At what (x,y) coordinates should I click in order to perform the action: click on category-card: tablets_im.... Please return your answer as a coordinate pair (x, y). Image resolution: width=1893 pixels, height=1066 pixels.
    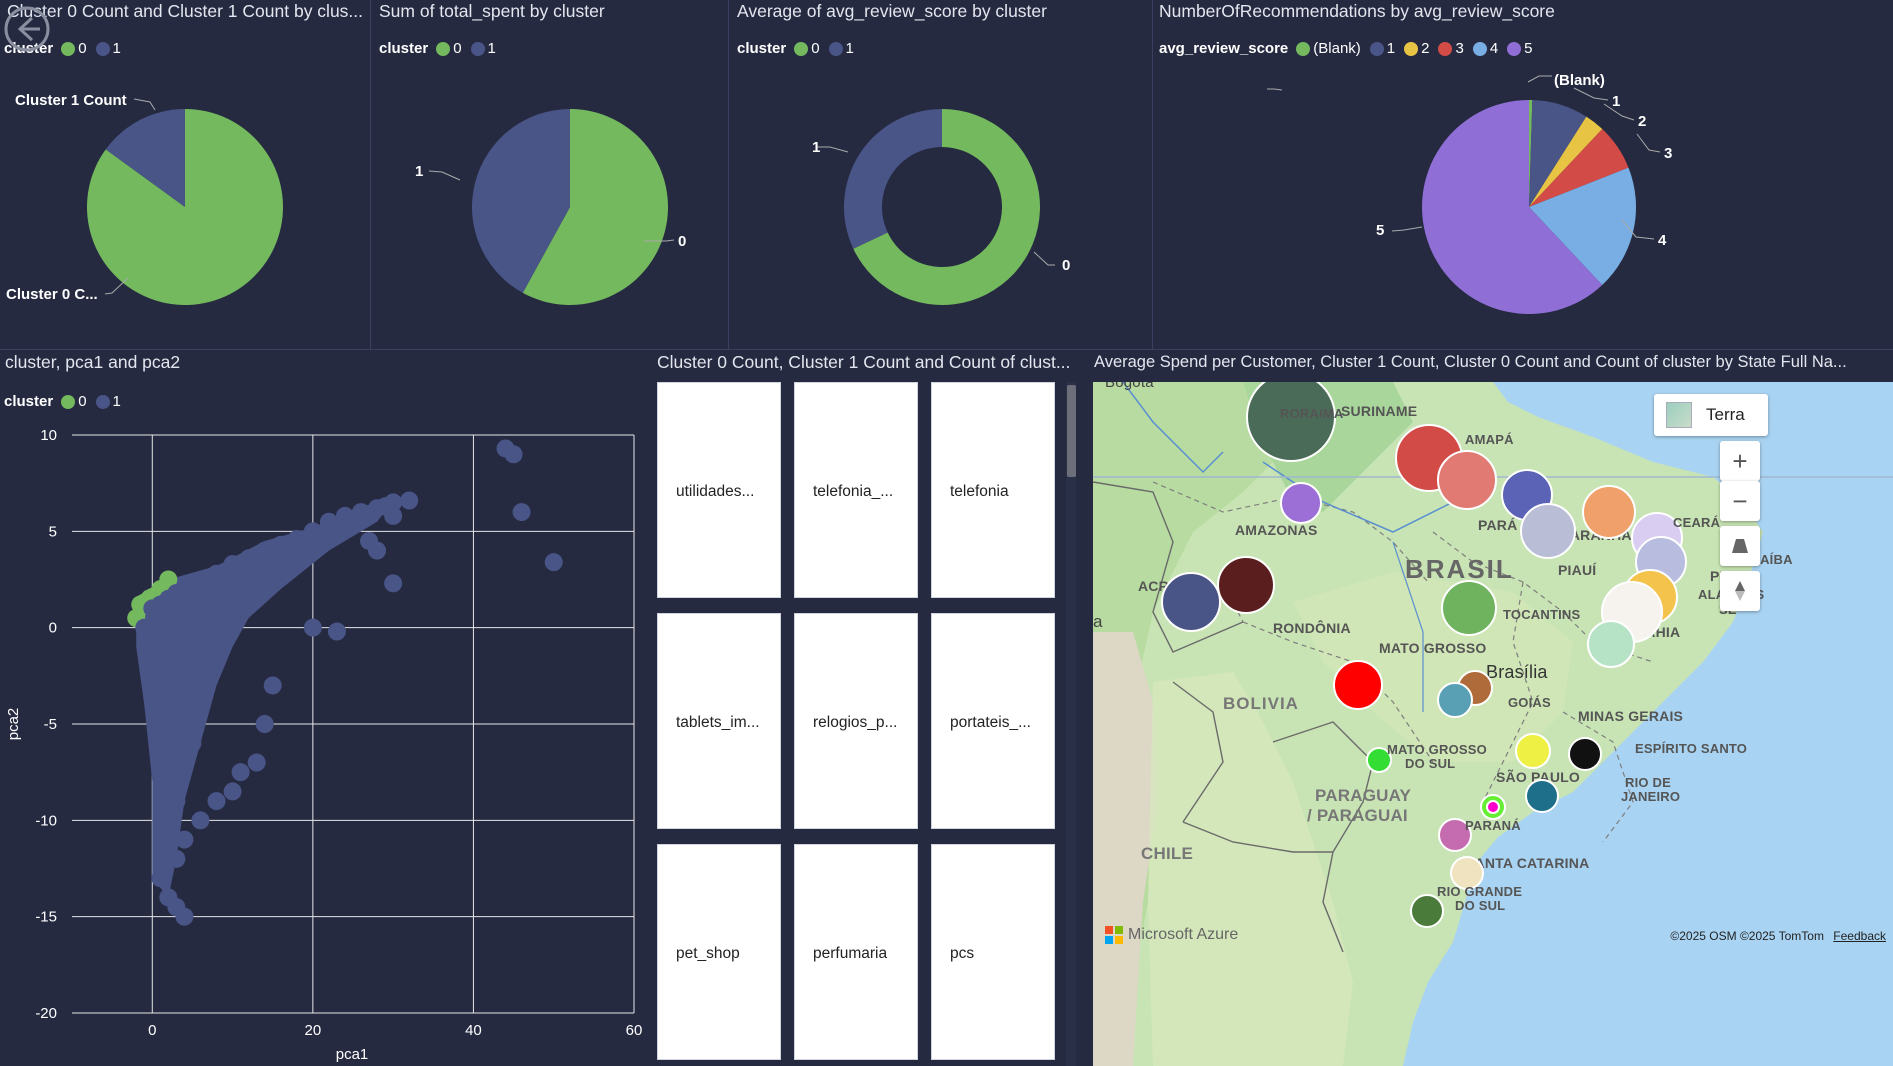
    Looking at the image, I should click on (719, 721).